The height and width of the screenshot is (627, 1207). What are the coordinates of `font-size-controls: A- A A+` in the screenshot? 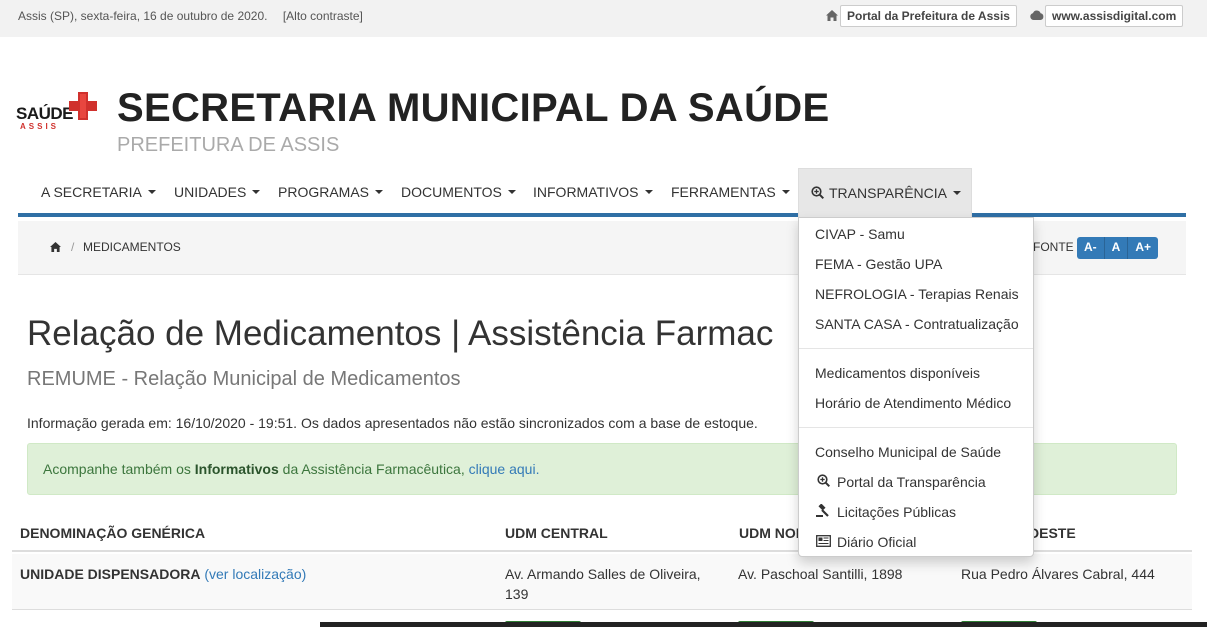 It's located at (1118, 248).